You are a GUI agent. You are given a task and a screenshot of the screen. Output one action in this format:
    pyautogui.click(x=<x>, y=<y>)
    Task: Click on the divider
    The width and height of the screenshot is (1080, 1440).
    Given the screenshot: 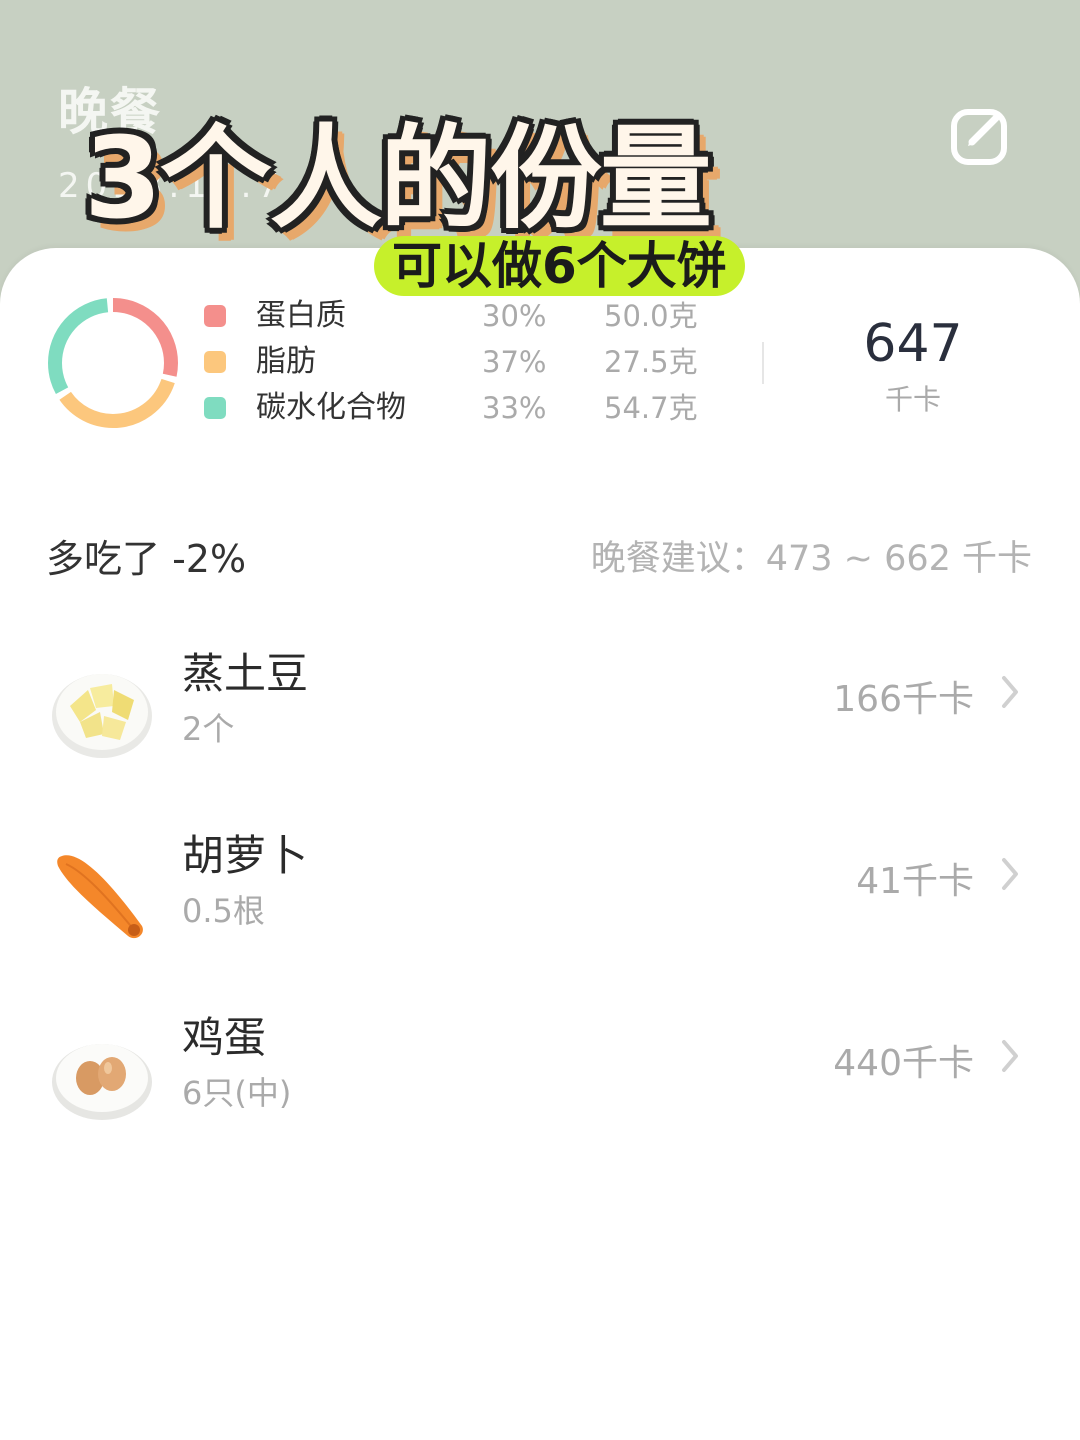 What is the action you would take?
    pyautogui.click(x=763, y=363)
    